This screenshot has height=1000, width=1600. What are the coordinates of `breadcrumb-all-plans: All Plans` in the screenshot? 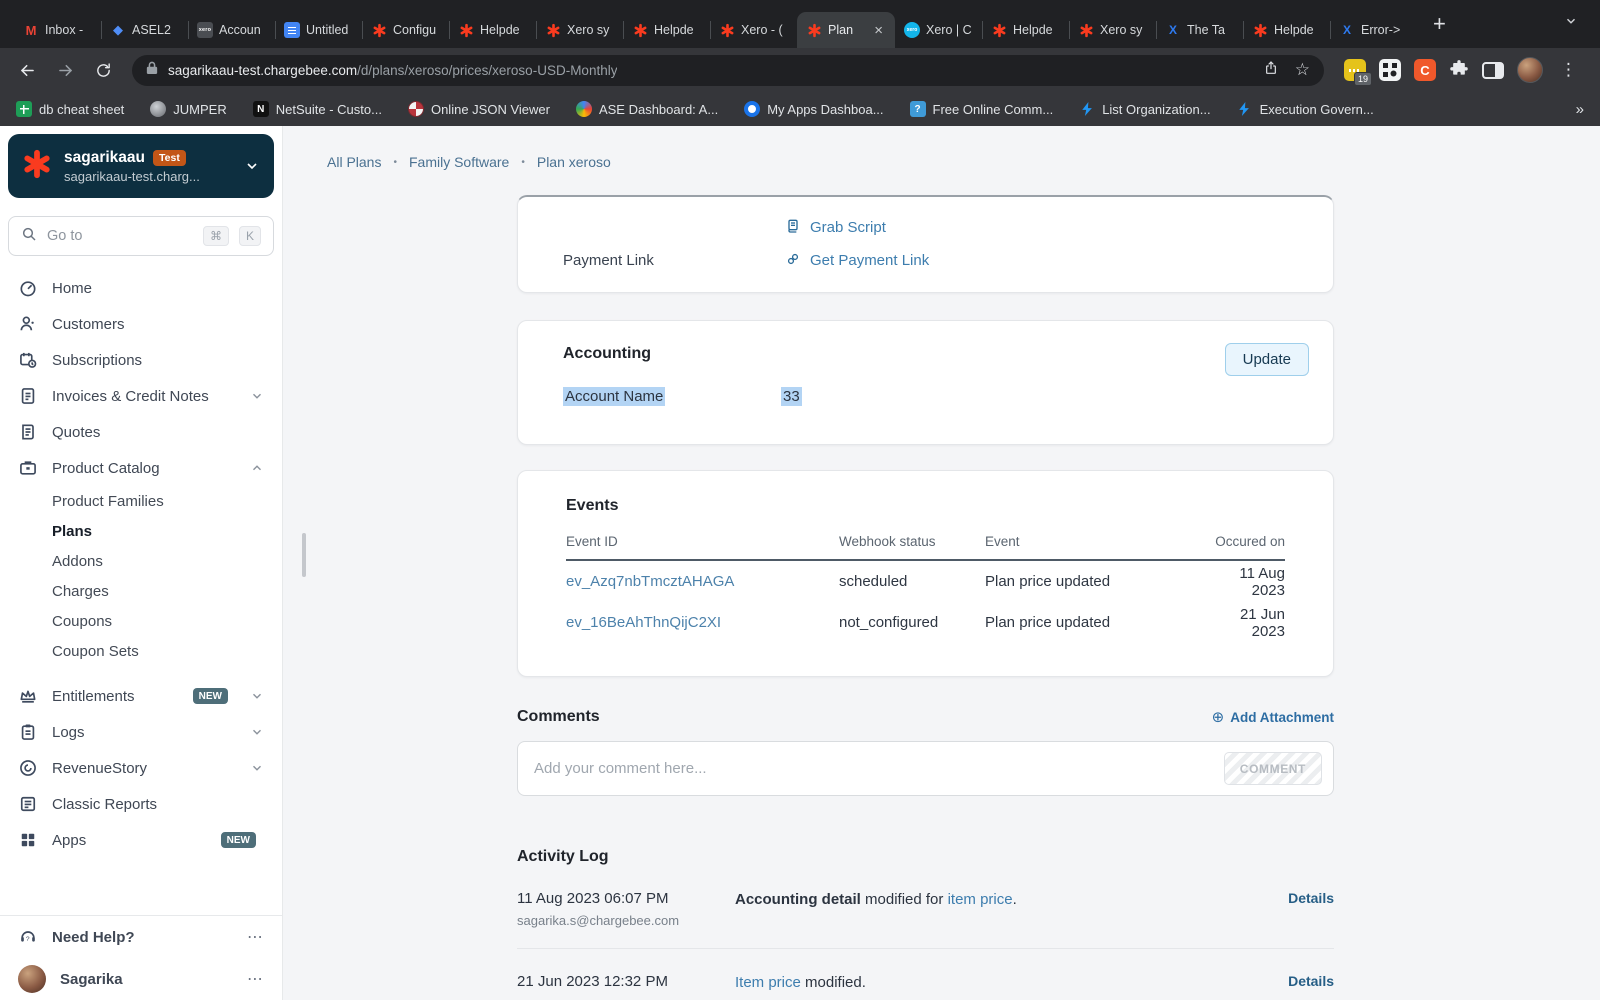 It's located at (354, 162).